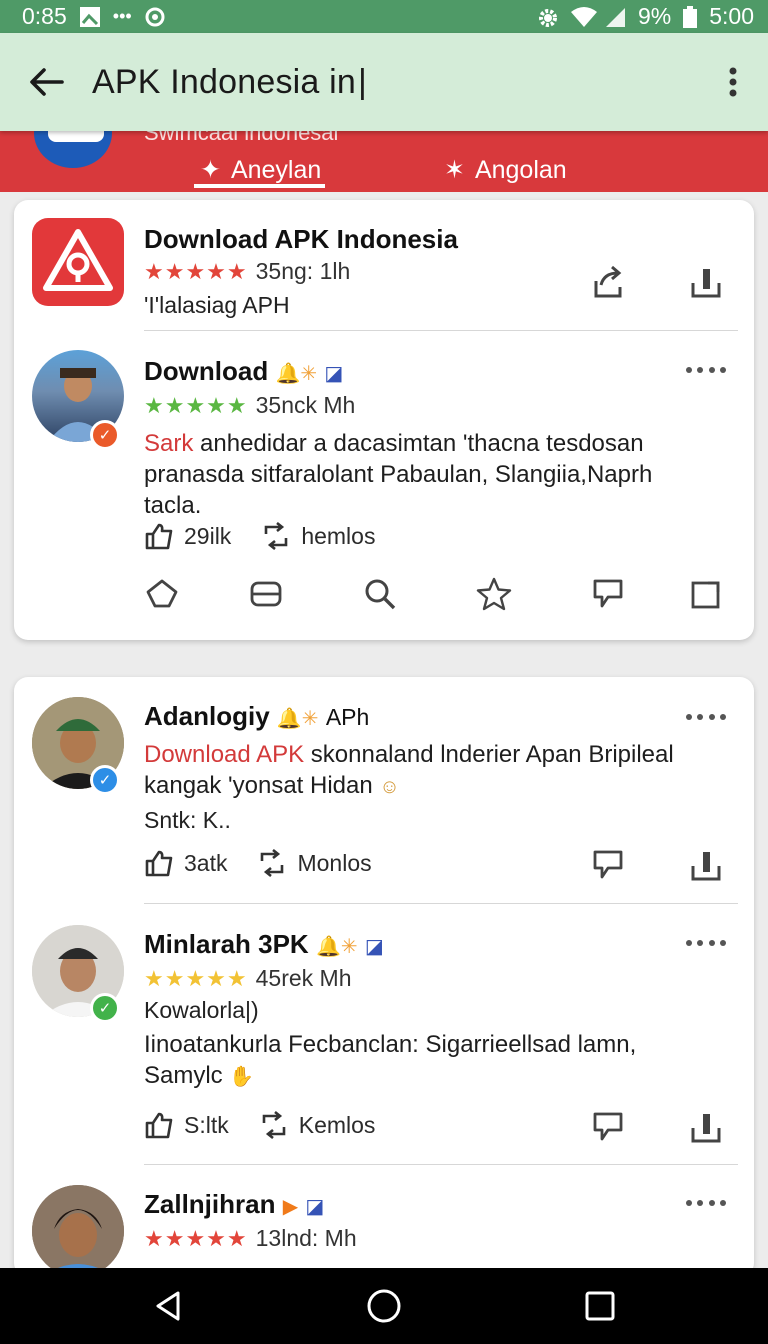 This screenshot has width=768, height=1344. Describe the element at coordinates (224, 754) in the screenshot. I see `post-highlight: Download APK` at that location.